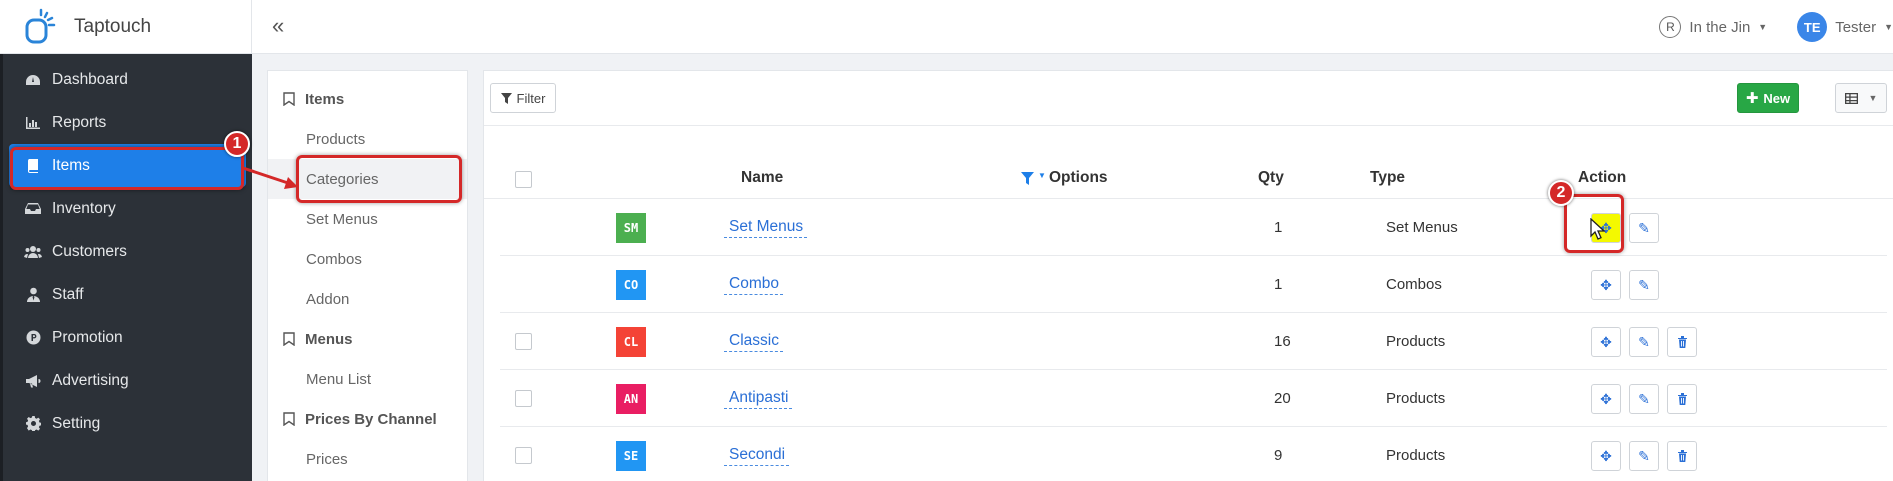 The height and width of the screenshot is (481, 1893). Describe the element at coordinates (1422, 227) in the screenshot. I see `category-type: Set Menus` at that location.